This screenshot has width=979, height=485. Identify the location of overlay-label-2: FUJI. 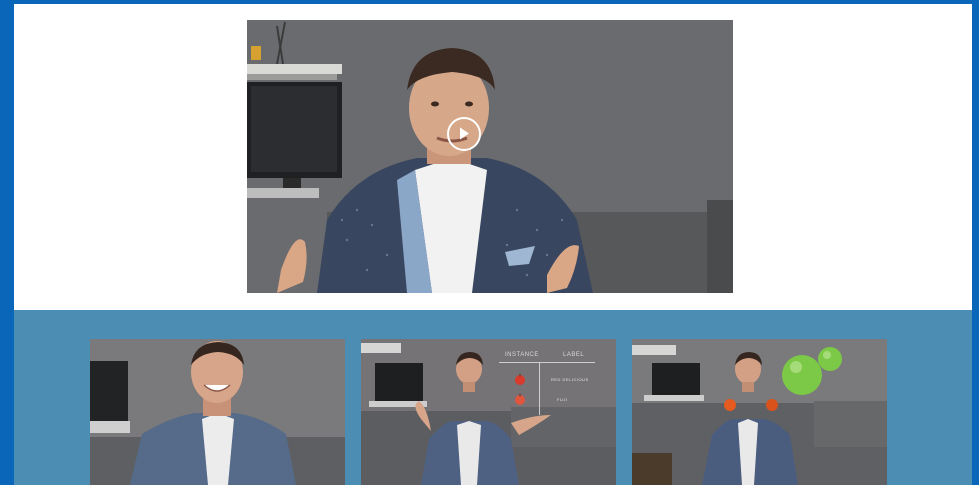
(562, 399).